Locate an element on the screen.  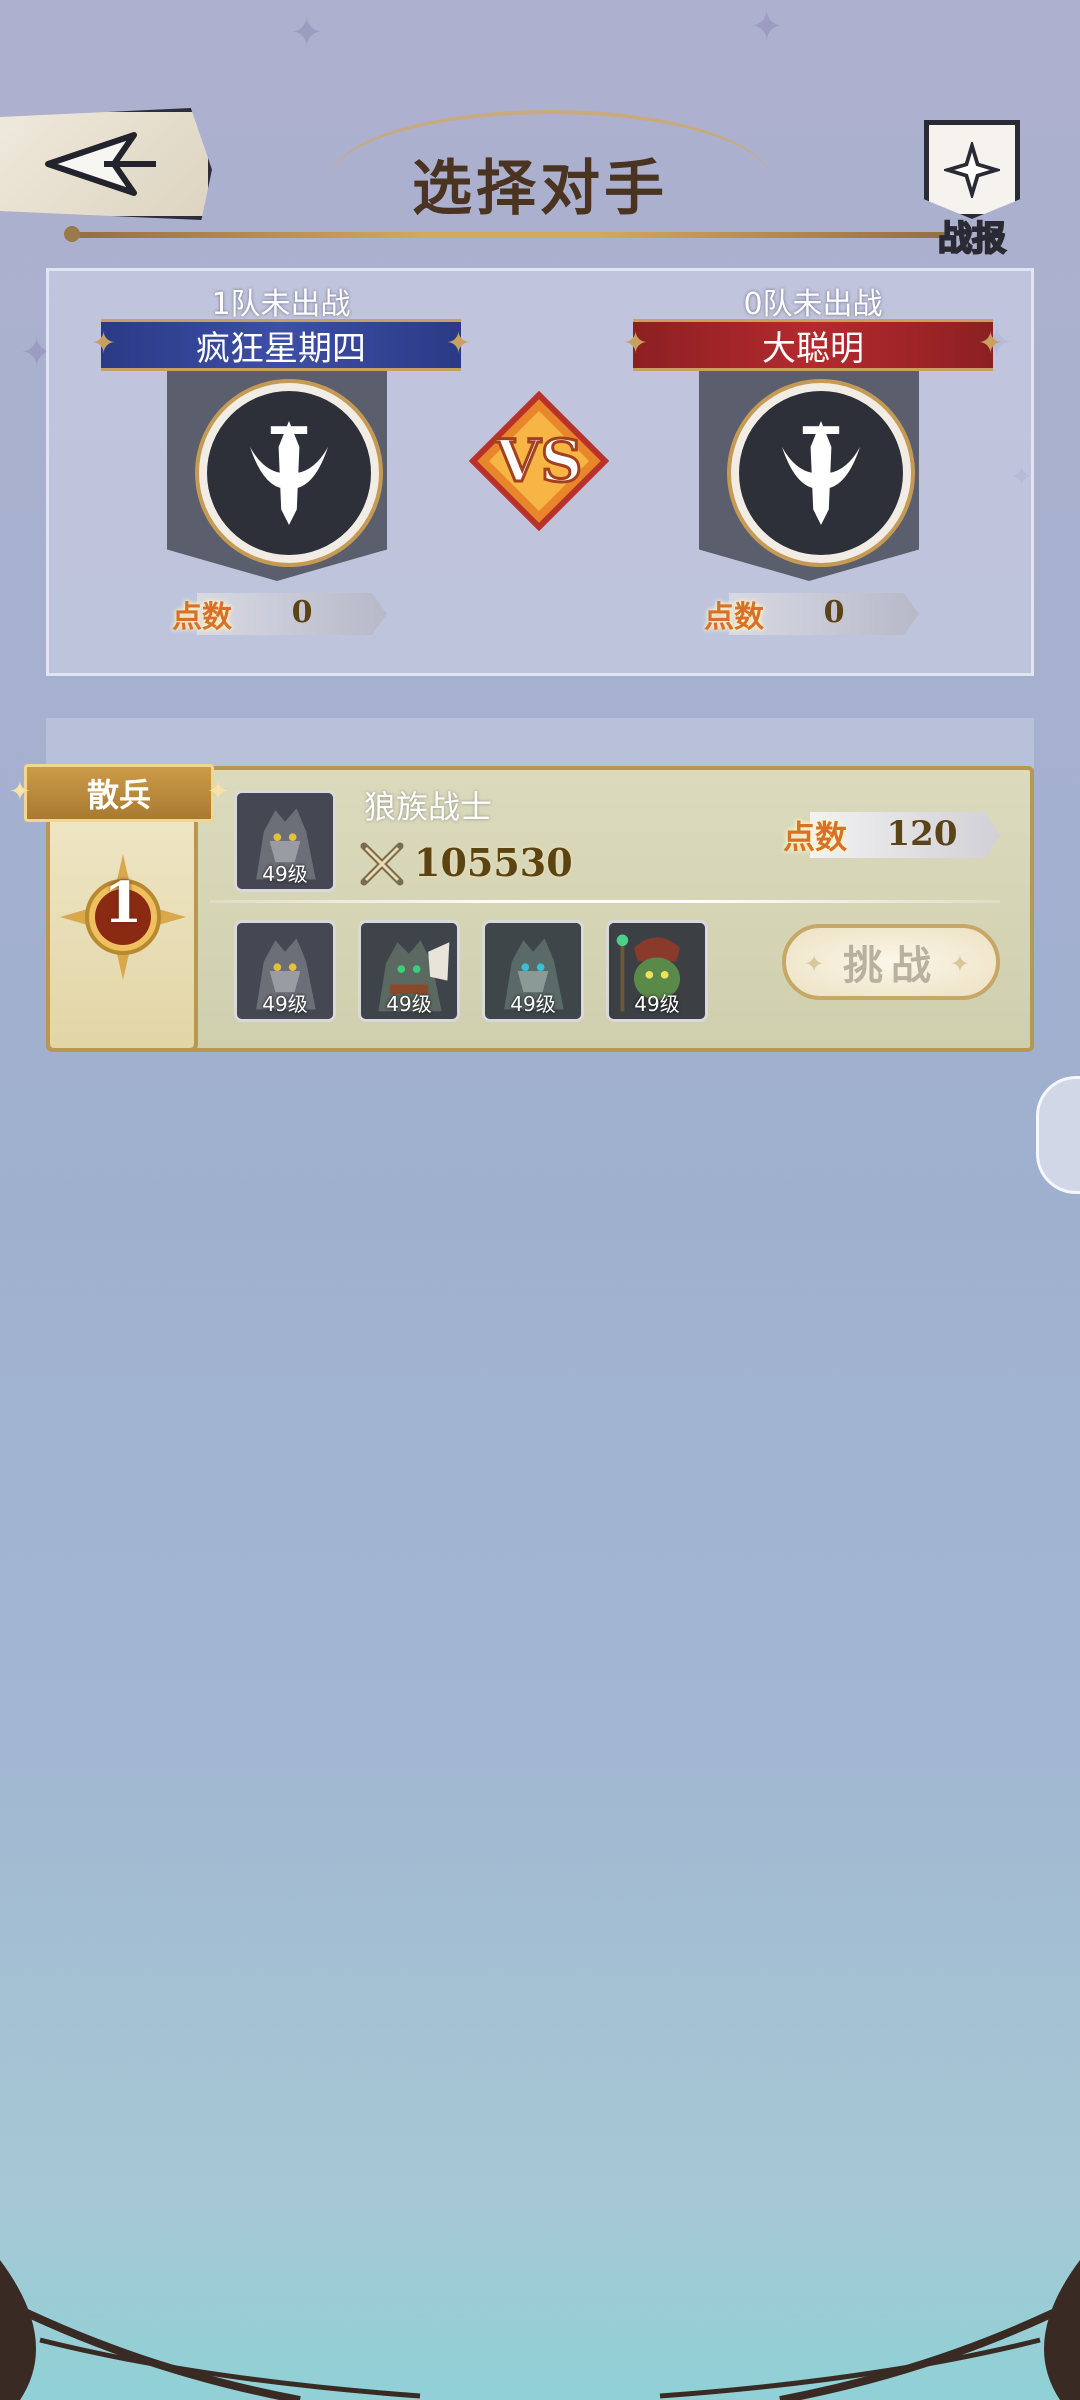
rank-number: 1 is located at coordinates (123, 903).